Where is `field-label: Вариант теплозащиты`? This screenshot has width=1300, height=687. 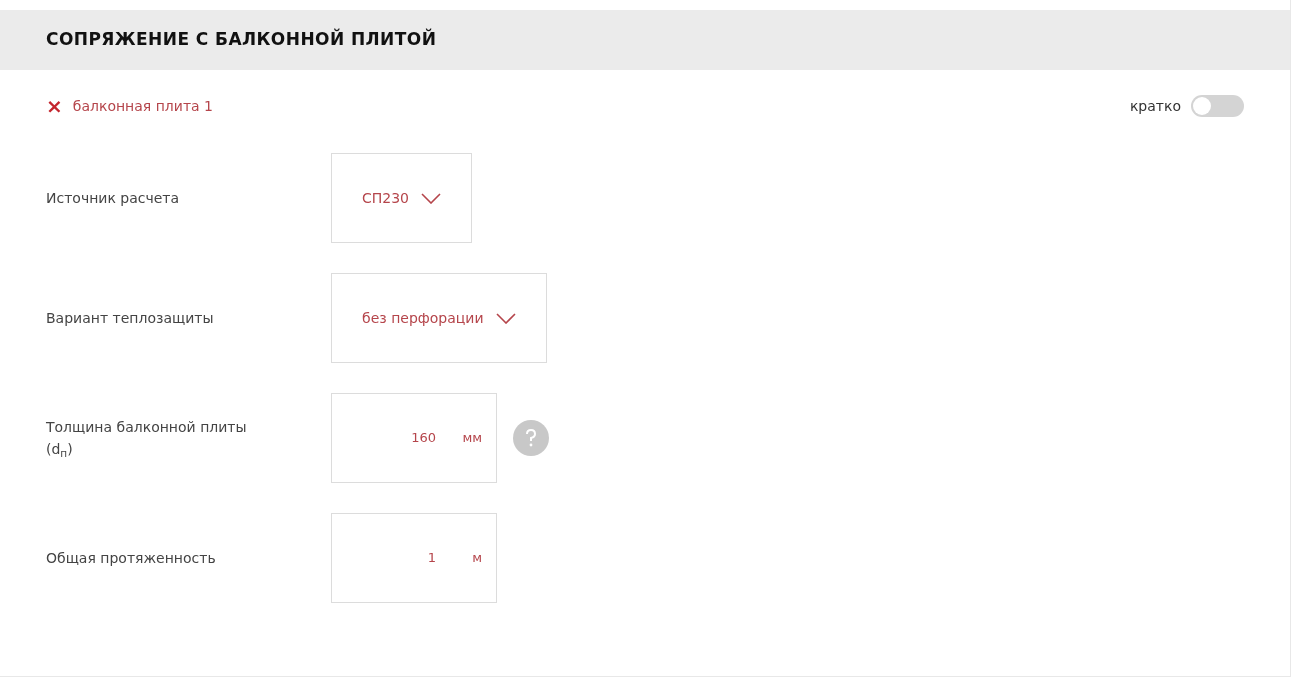
field-label: Вариант теплозащиты is located at coordinates (130, 318).